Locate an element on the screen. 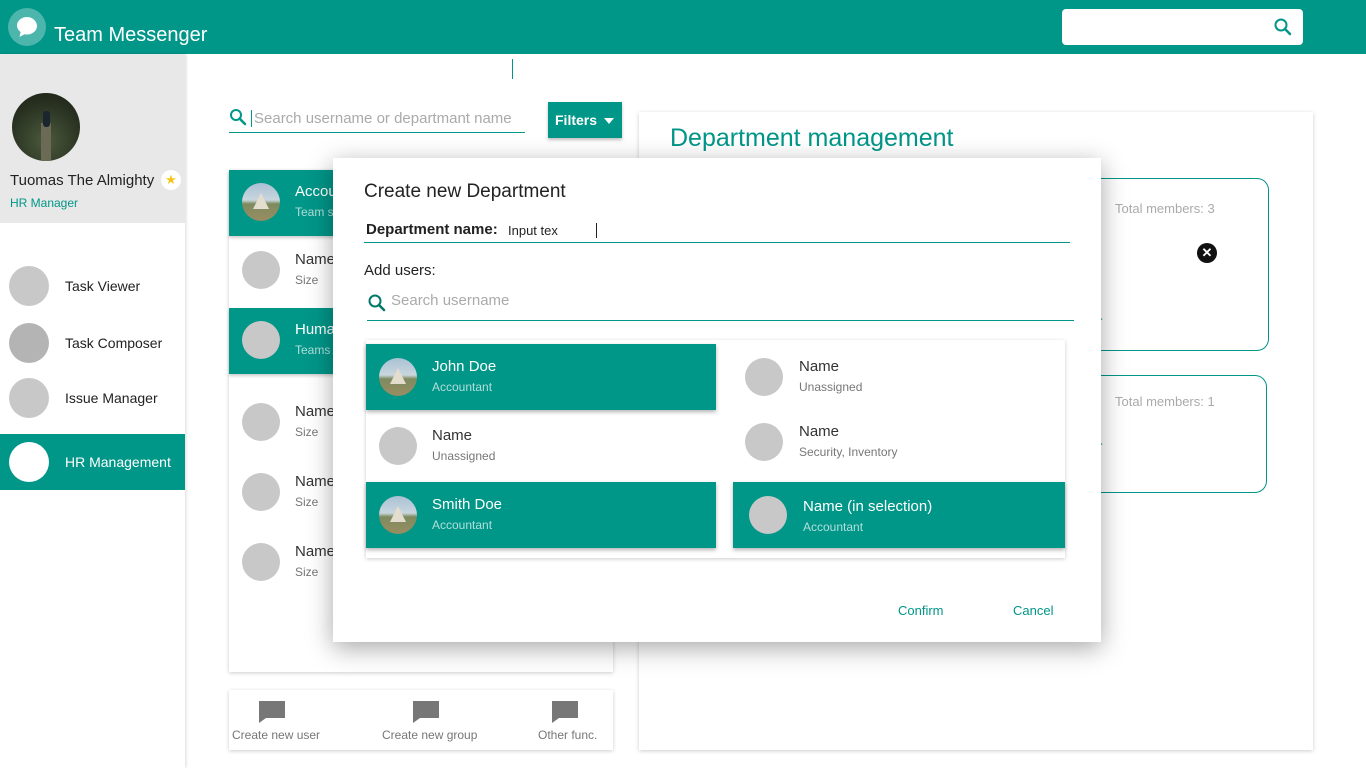  create-user-label: Create new user is located at coordinates (276, 735).